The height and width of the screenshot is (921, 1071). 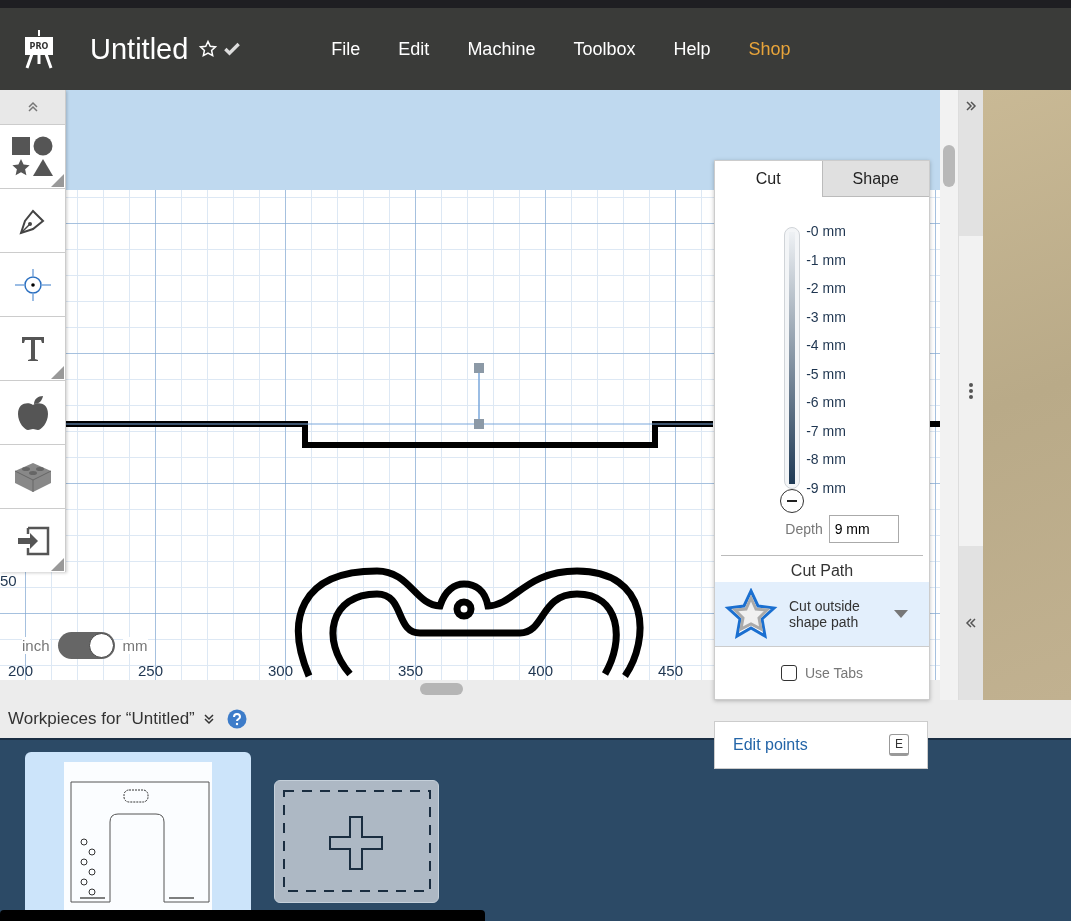 What do you see at coordinates (479, 396) in the screenshot?
I see `selection-handle` at bounding box center [479, 396].